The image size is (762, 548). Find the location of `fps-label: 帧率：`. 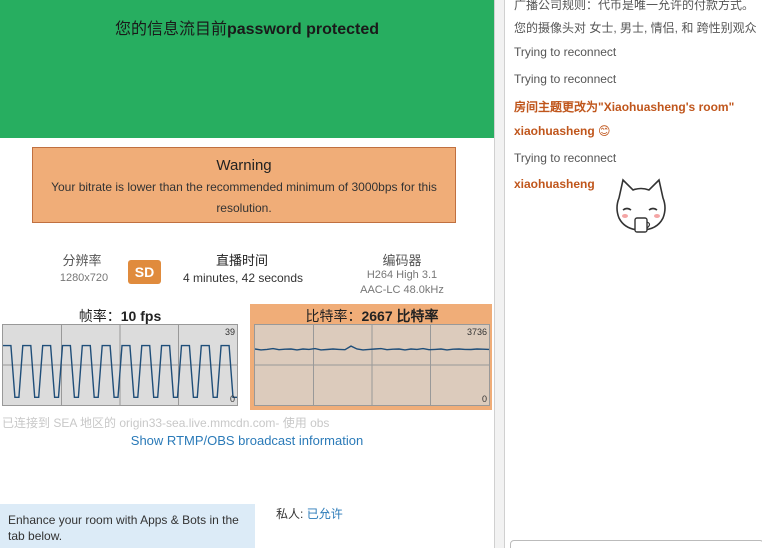

fps-label: 帧率： is located at coordinates (99, 316).